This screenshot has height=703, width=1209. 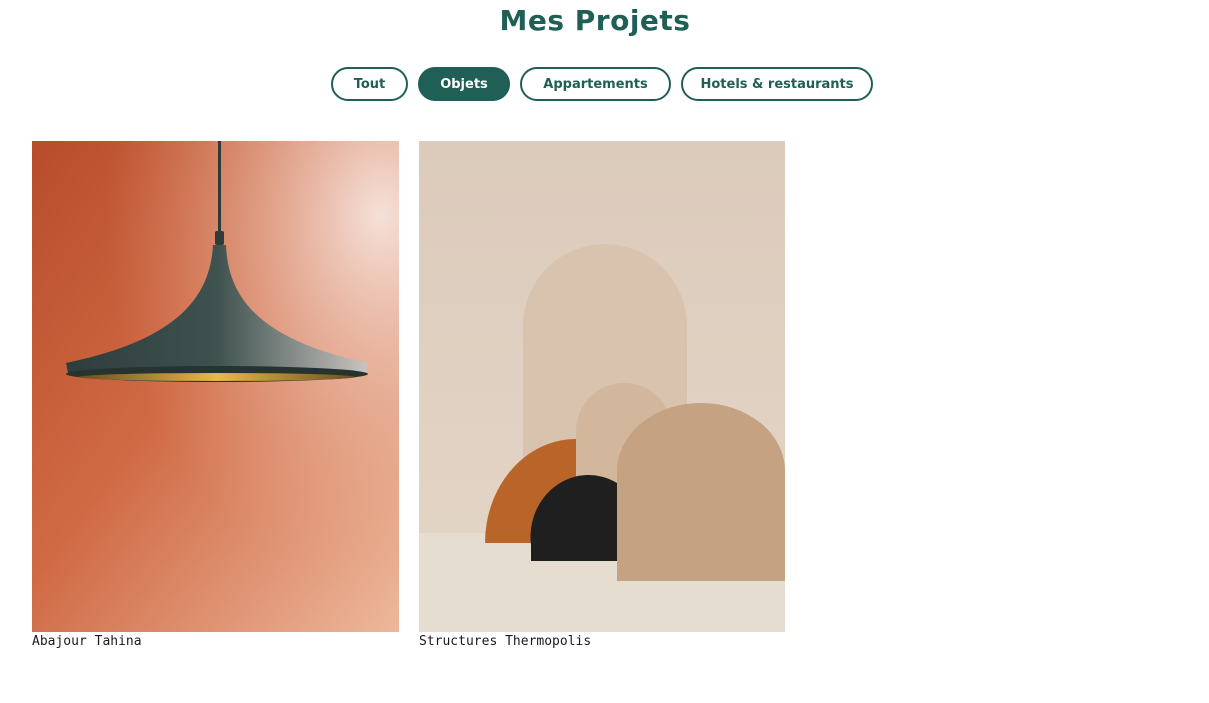 What do you see at coordinates (595, 84) in the screenshot?
I see `filter-appartements-button: Appartements` at bounding box center [595, 84].